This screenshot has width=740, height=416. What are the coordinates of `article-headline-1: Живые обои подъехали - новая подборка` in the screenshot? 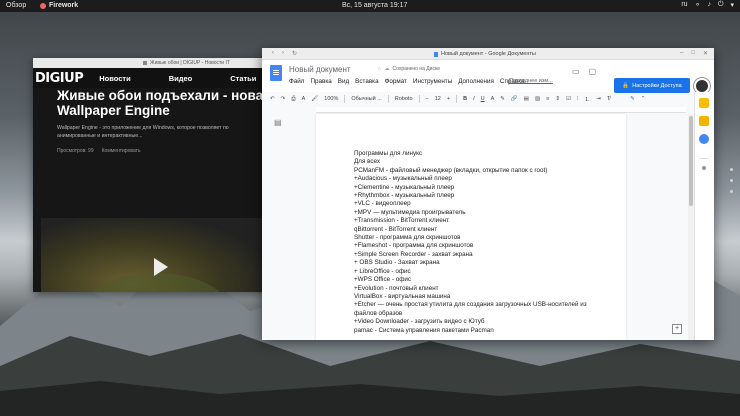 It's located at (162, 95).